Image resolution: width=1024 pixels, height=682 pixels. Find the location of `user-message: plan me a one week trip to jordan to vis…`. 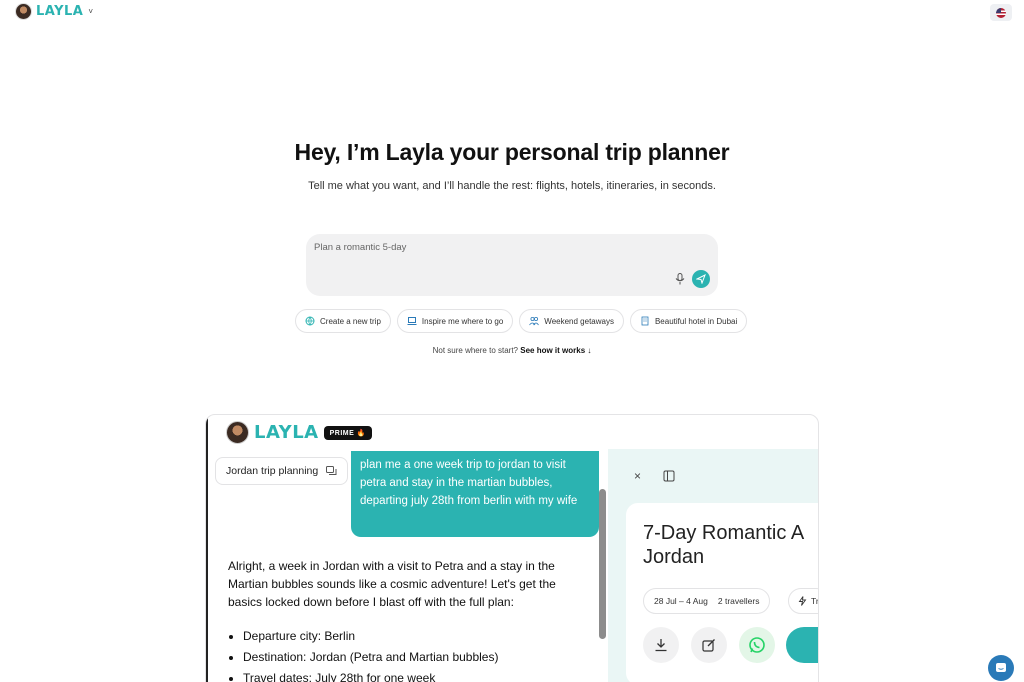

user-message: plan me a one week trip to jordan to vis… is located at coordinates (475, 494).